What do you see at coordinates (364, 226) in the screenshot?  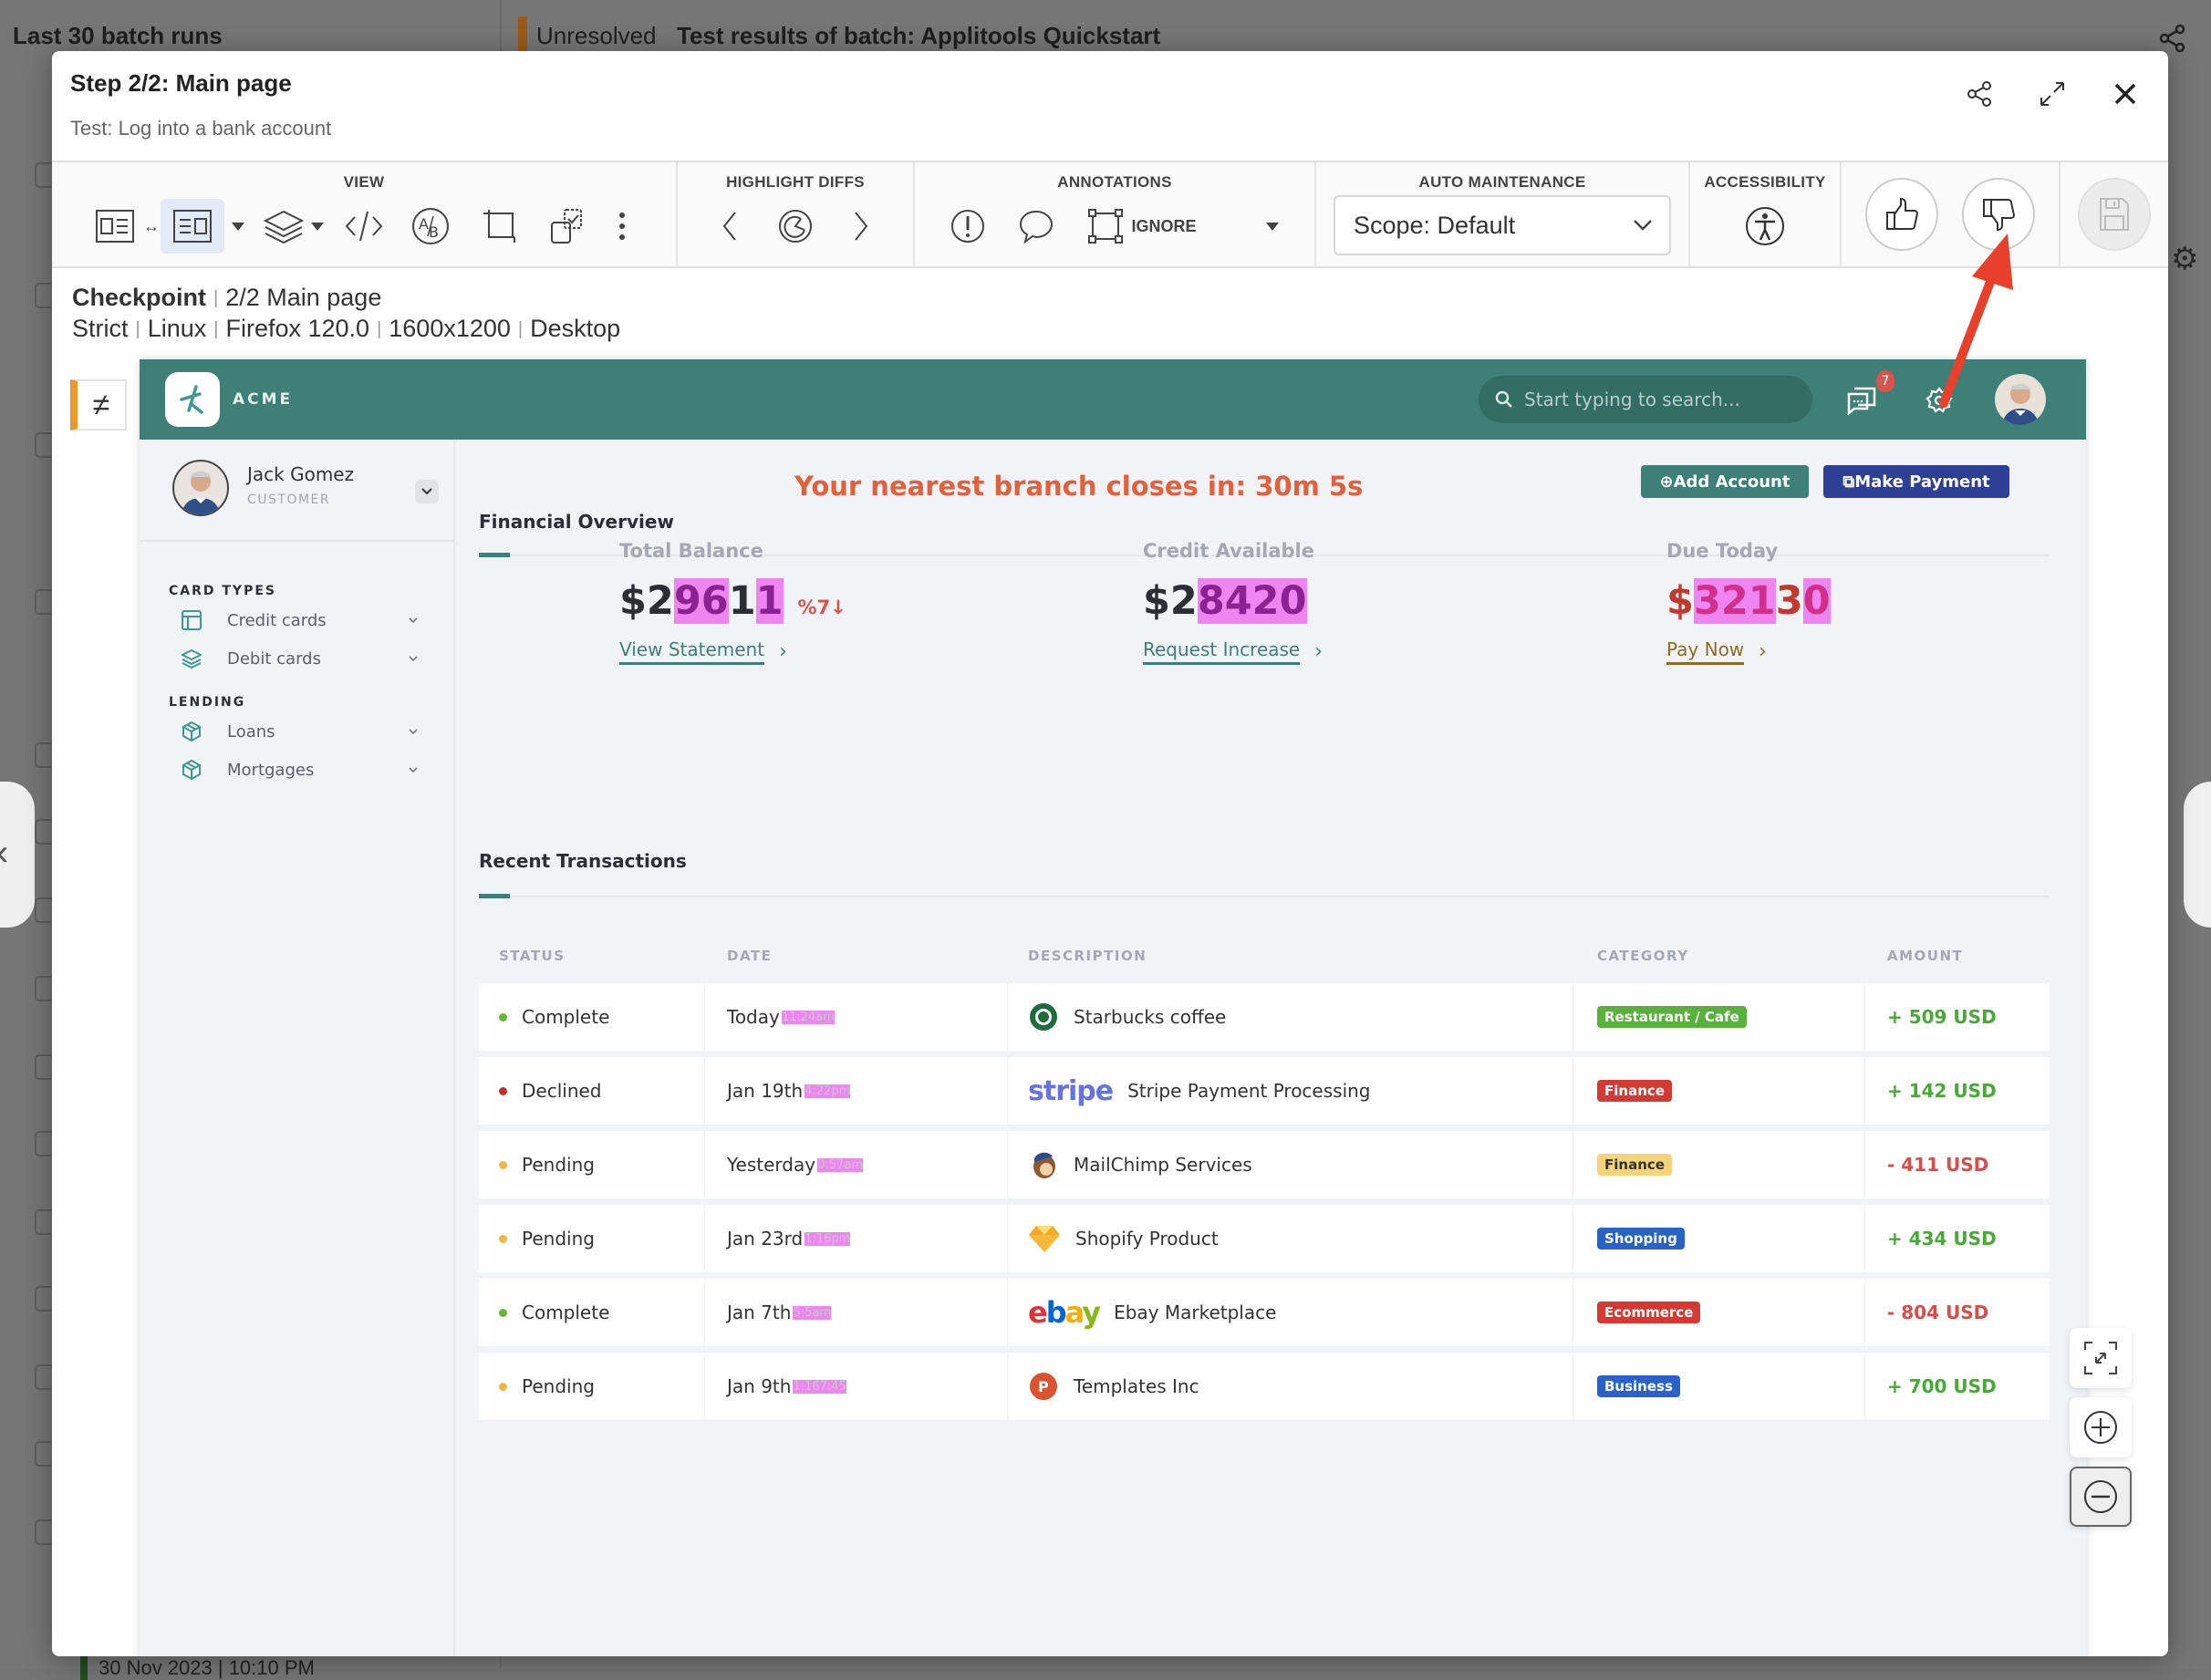 I see `code-icon` at bounding box center [364, 226].